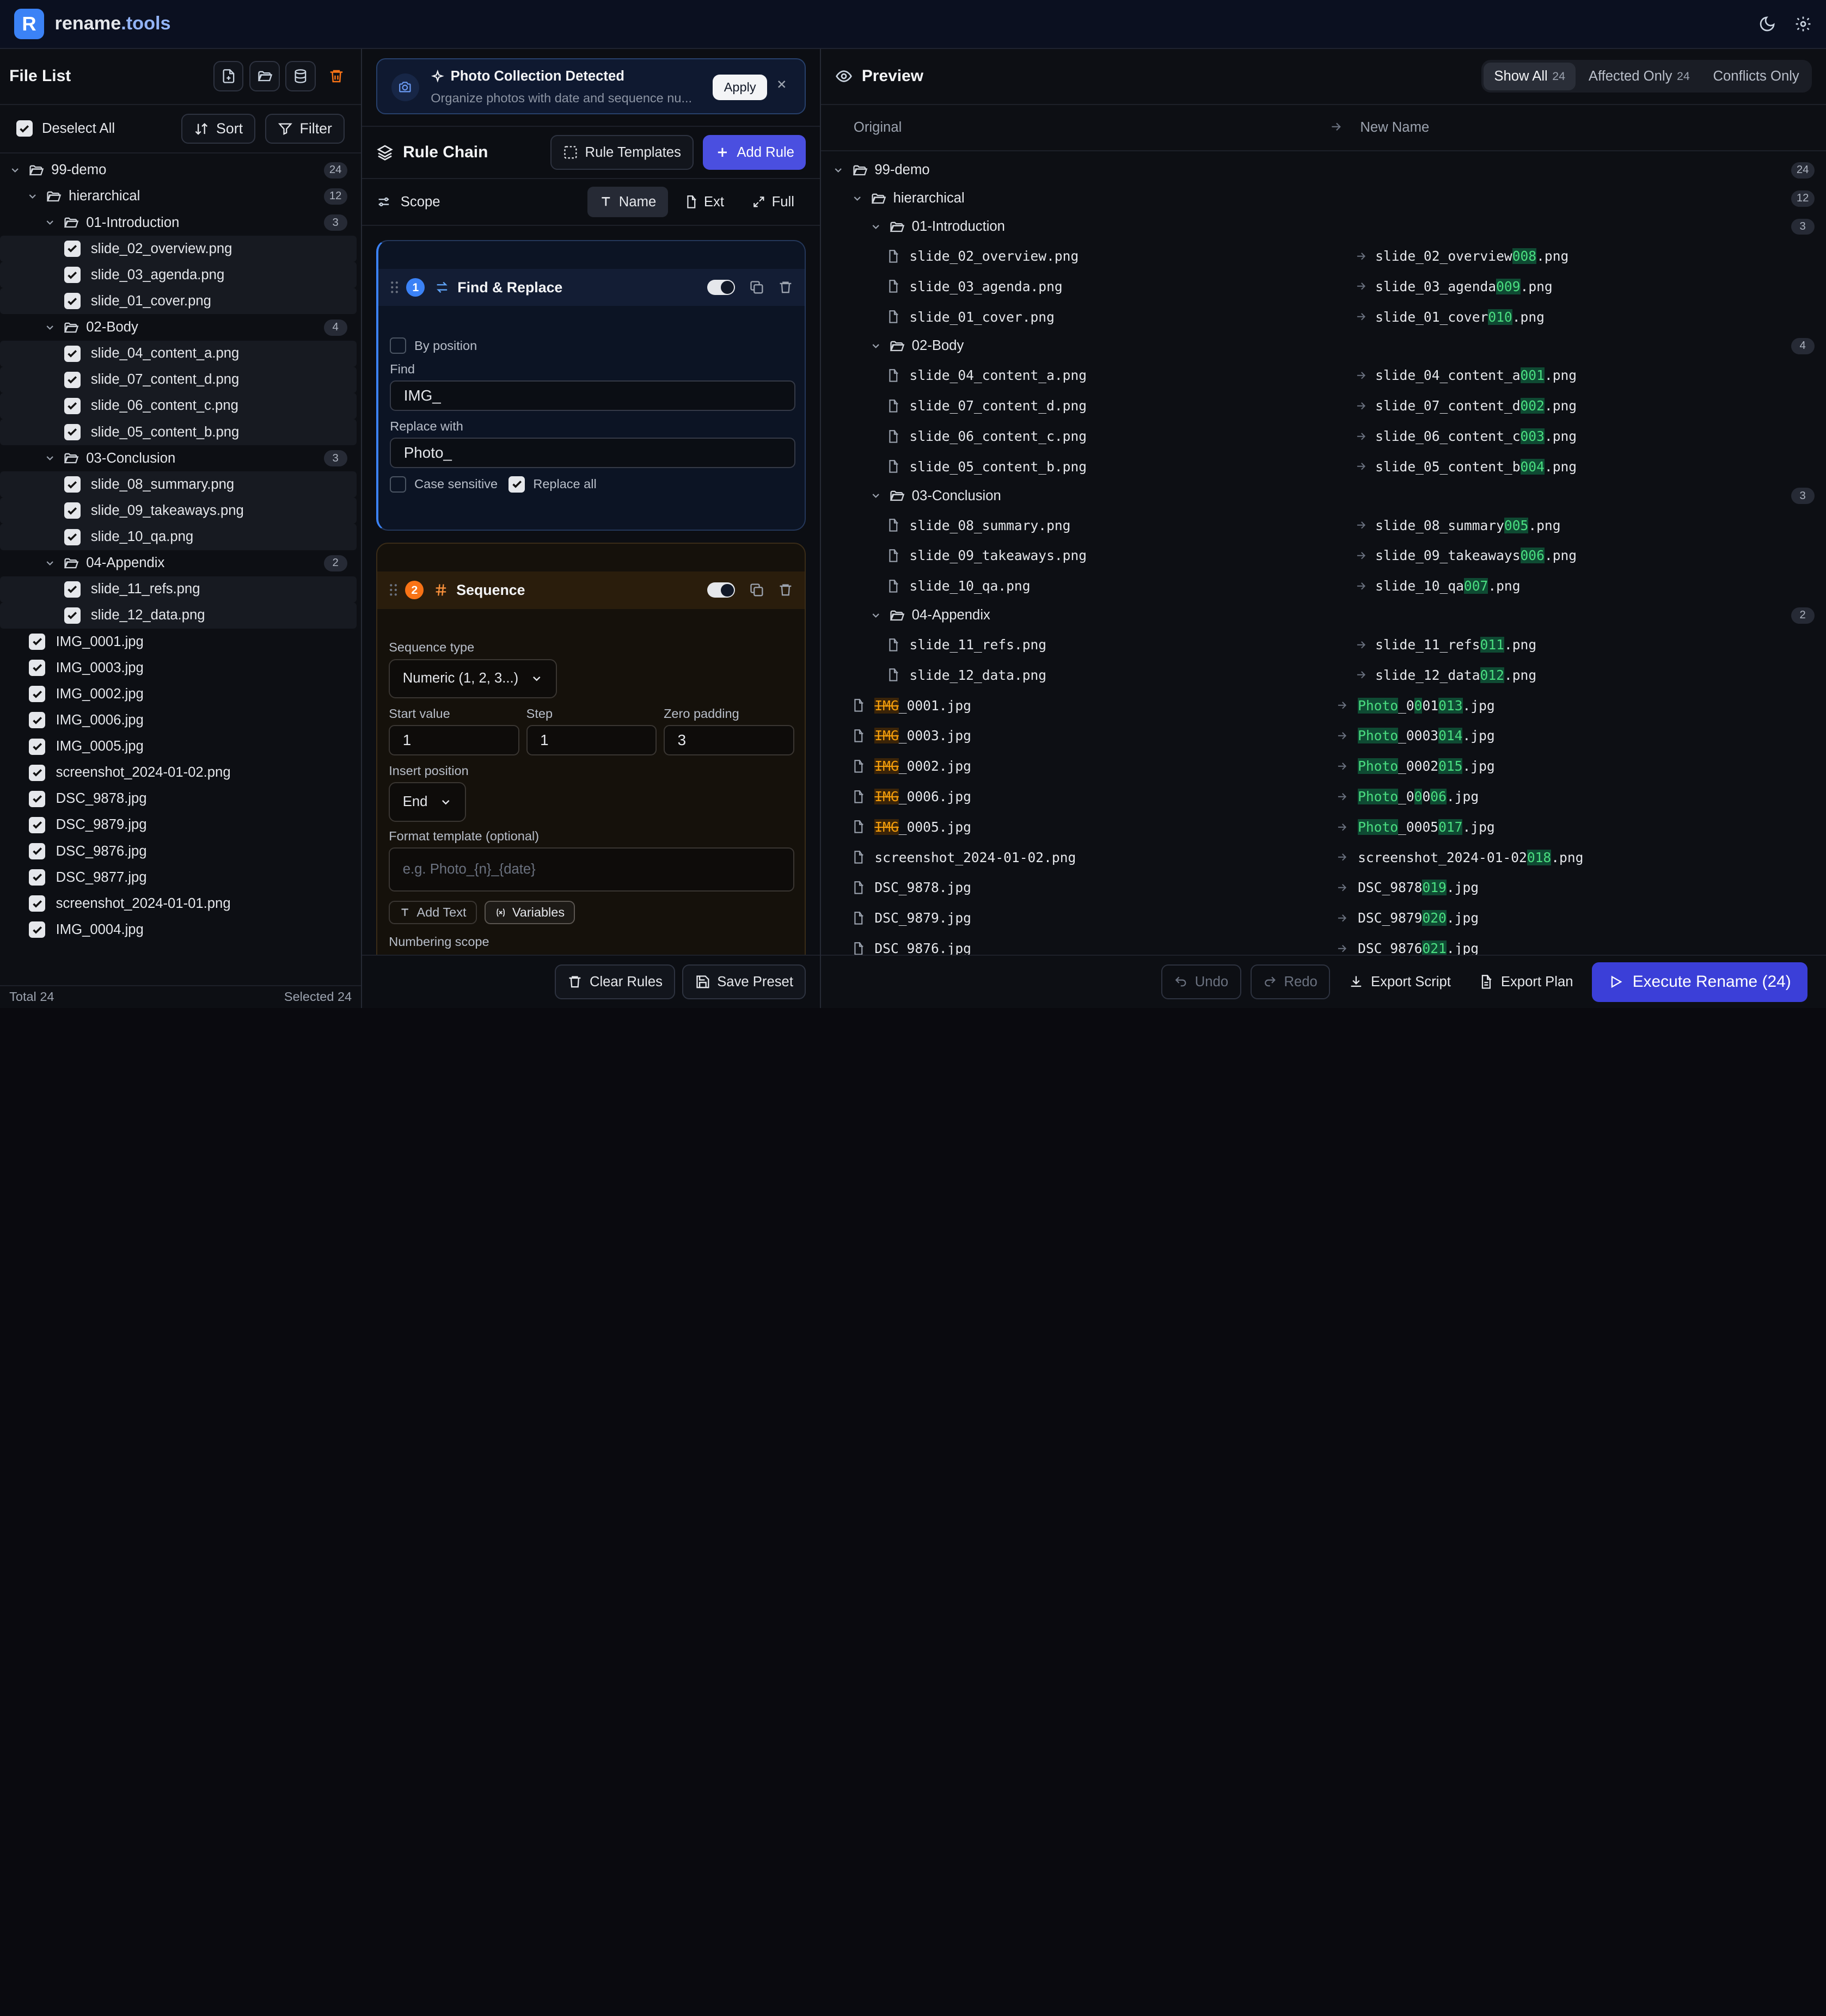  I want to click on save-preset-button: Save Preset, so click(744, 982).